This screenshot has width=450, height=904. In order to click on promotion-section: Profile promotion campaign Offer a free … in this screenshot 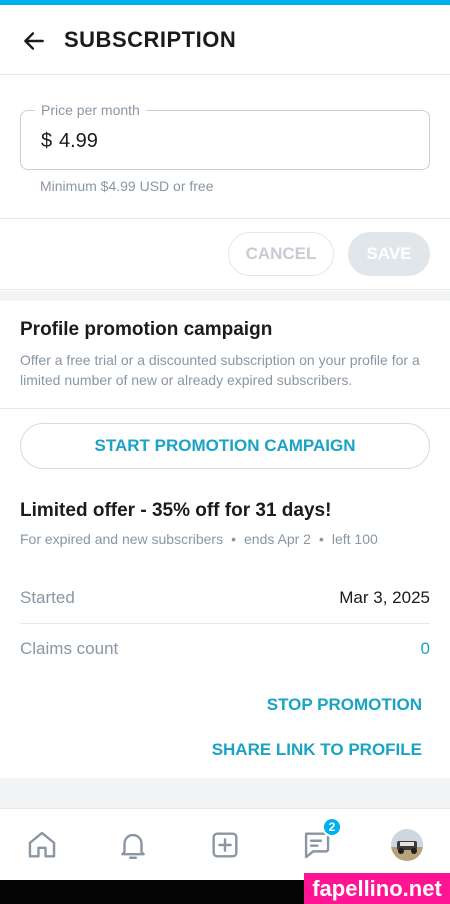, I will do `click(225, 355)`.